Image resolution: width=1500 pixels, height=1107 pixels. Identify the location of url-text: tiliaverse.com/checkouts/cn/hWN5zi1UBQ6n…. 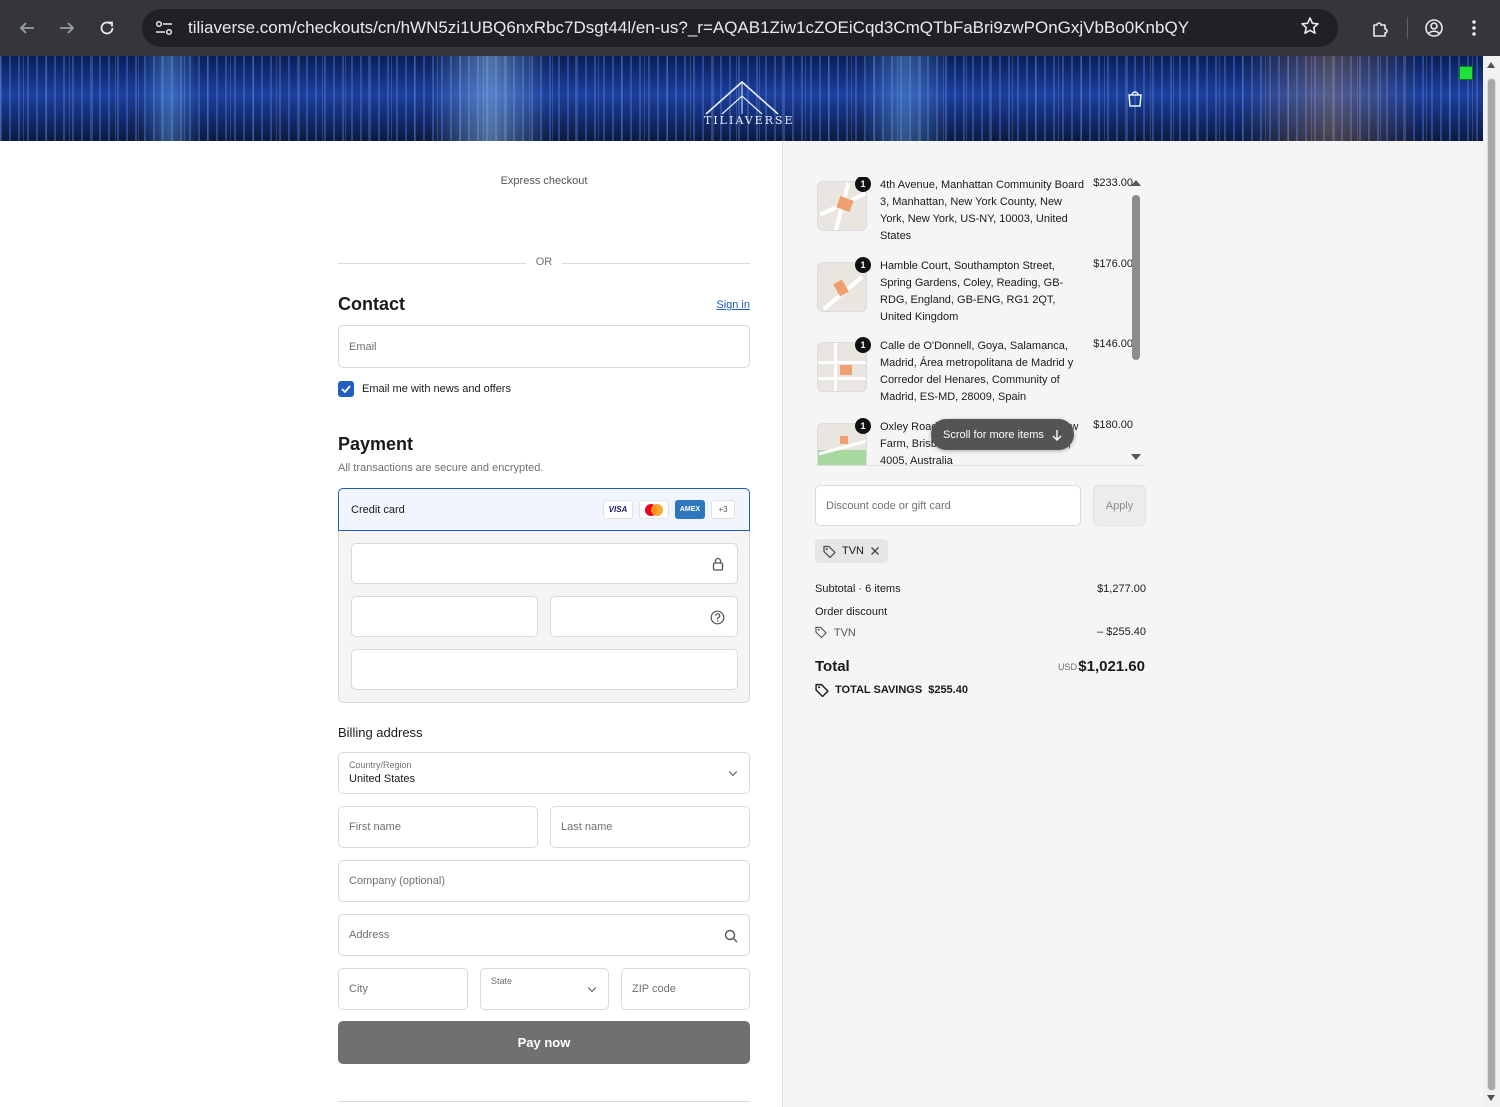
(738, 28).